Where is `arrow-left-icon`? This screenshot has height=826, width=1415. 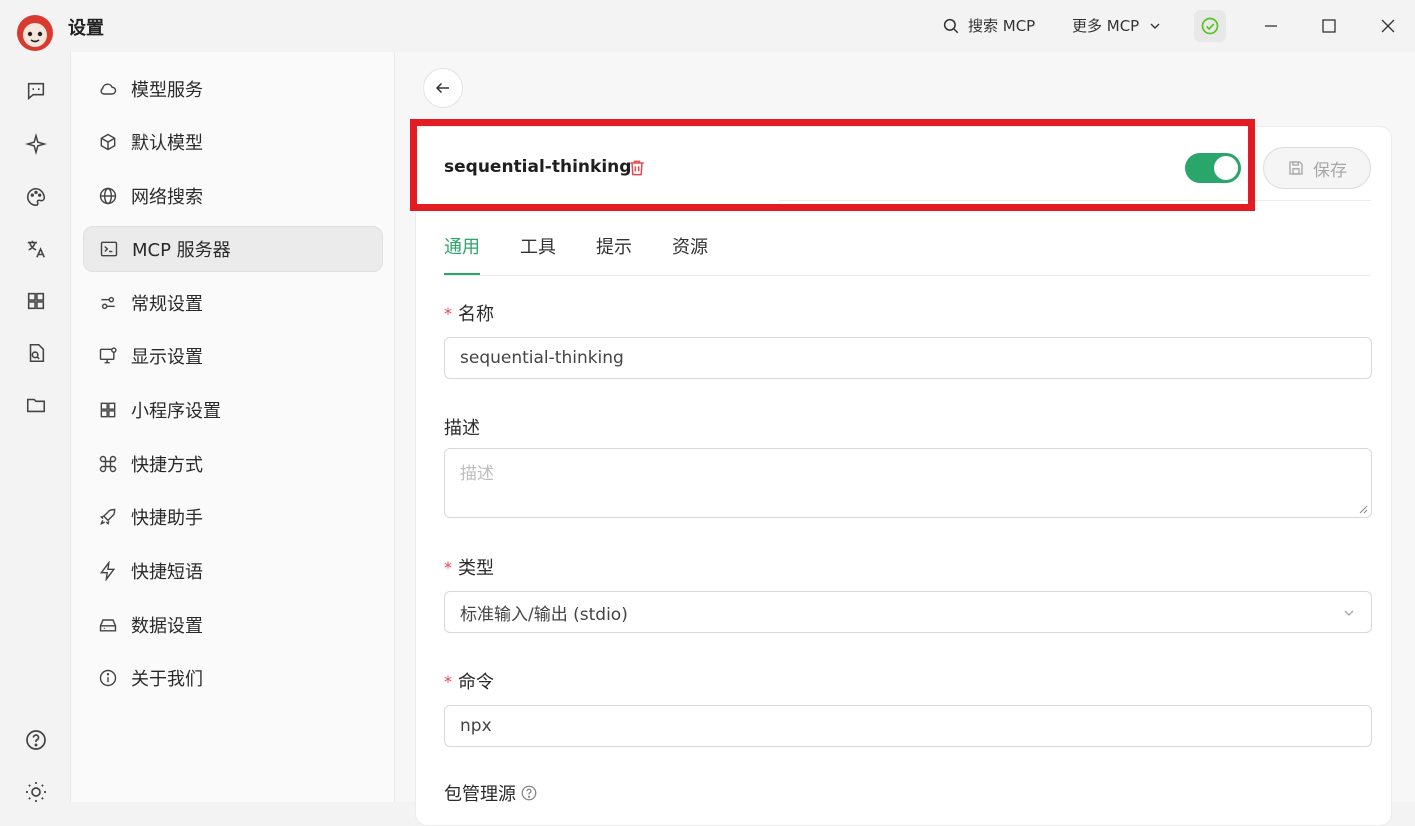
arrow-left-icon is located at coordinates (443, 88).